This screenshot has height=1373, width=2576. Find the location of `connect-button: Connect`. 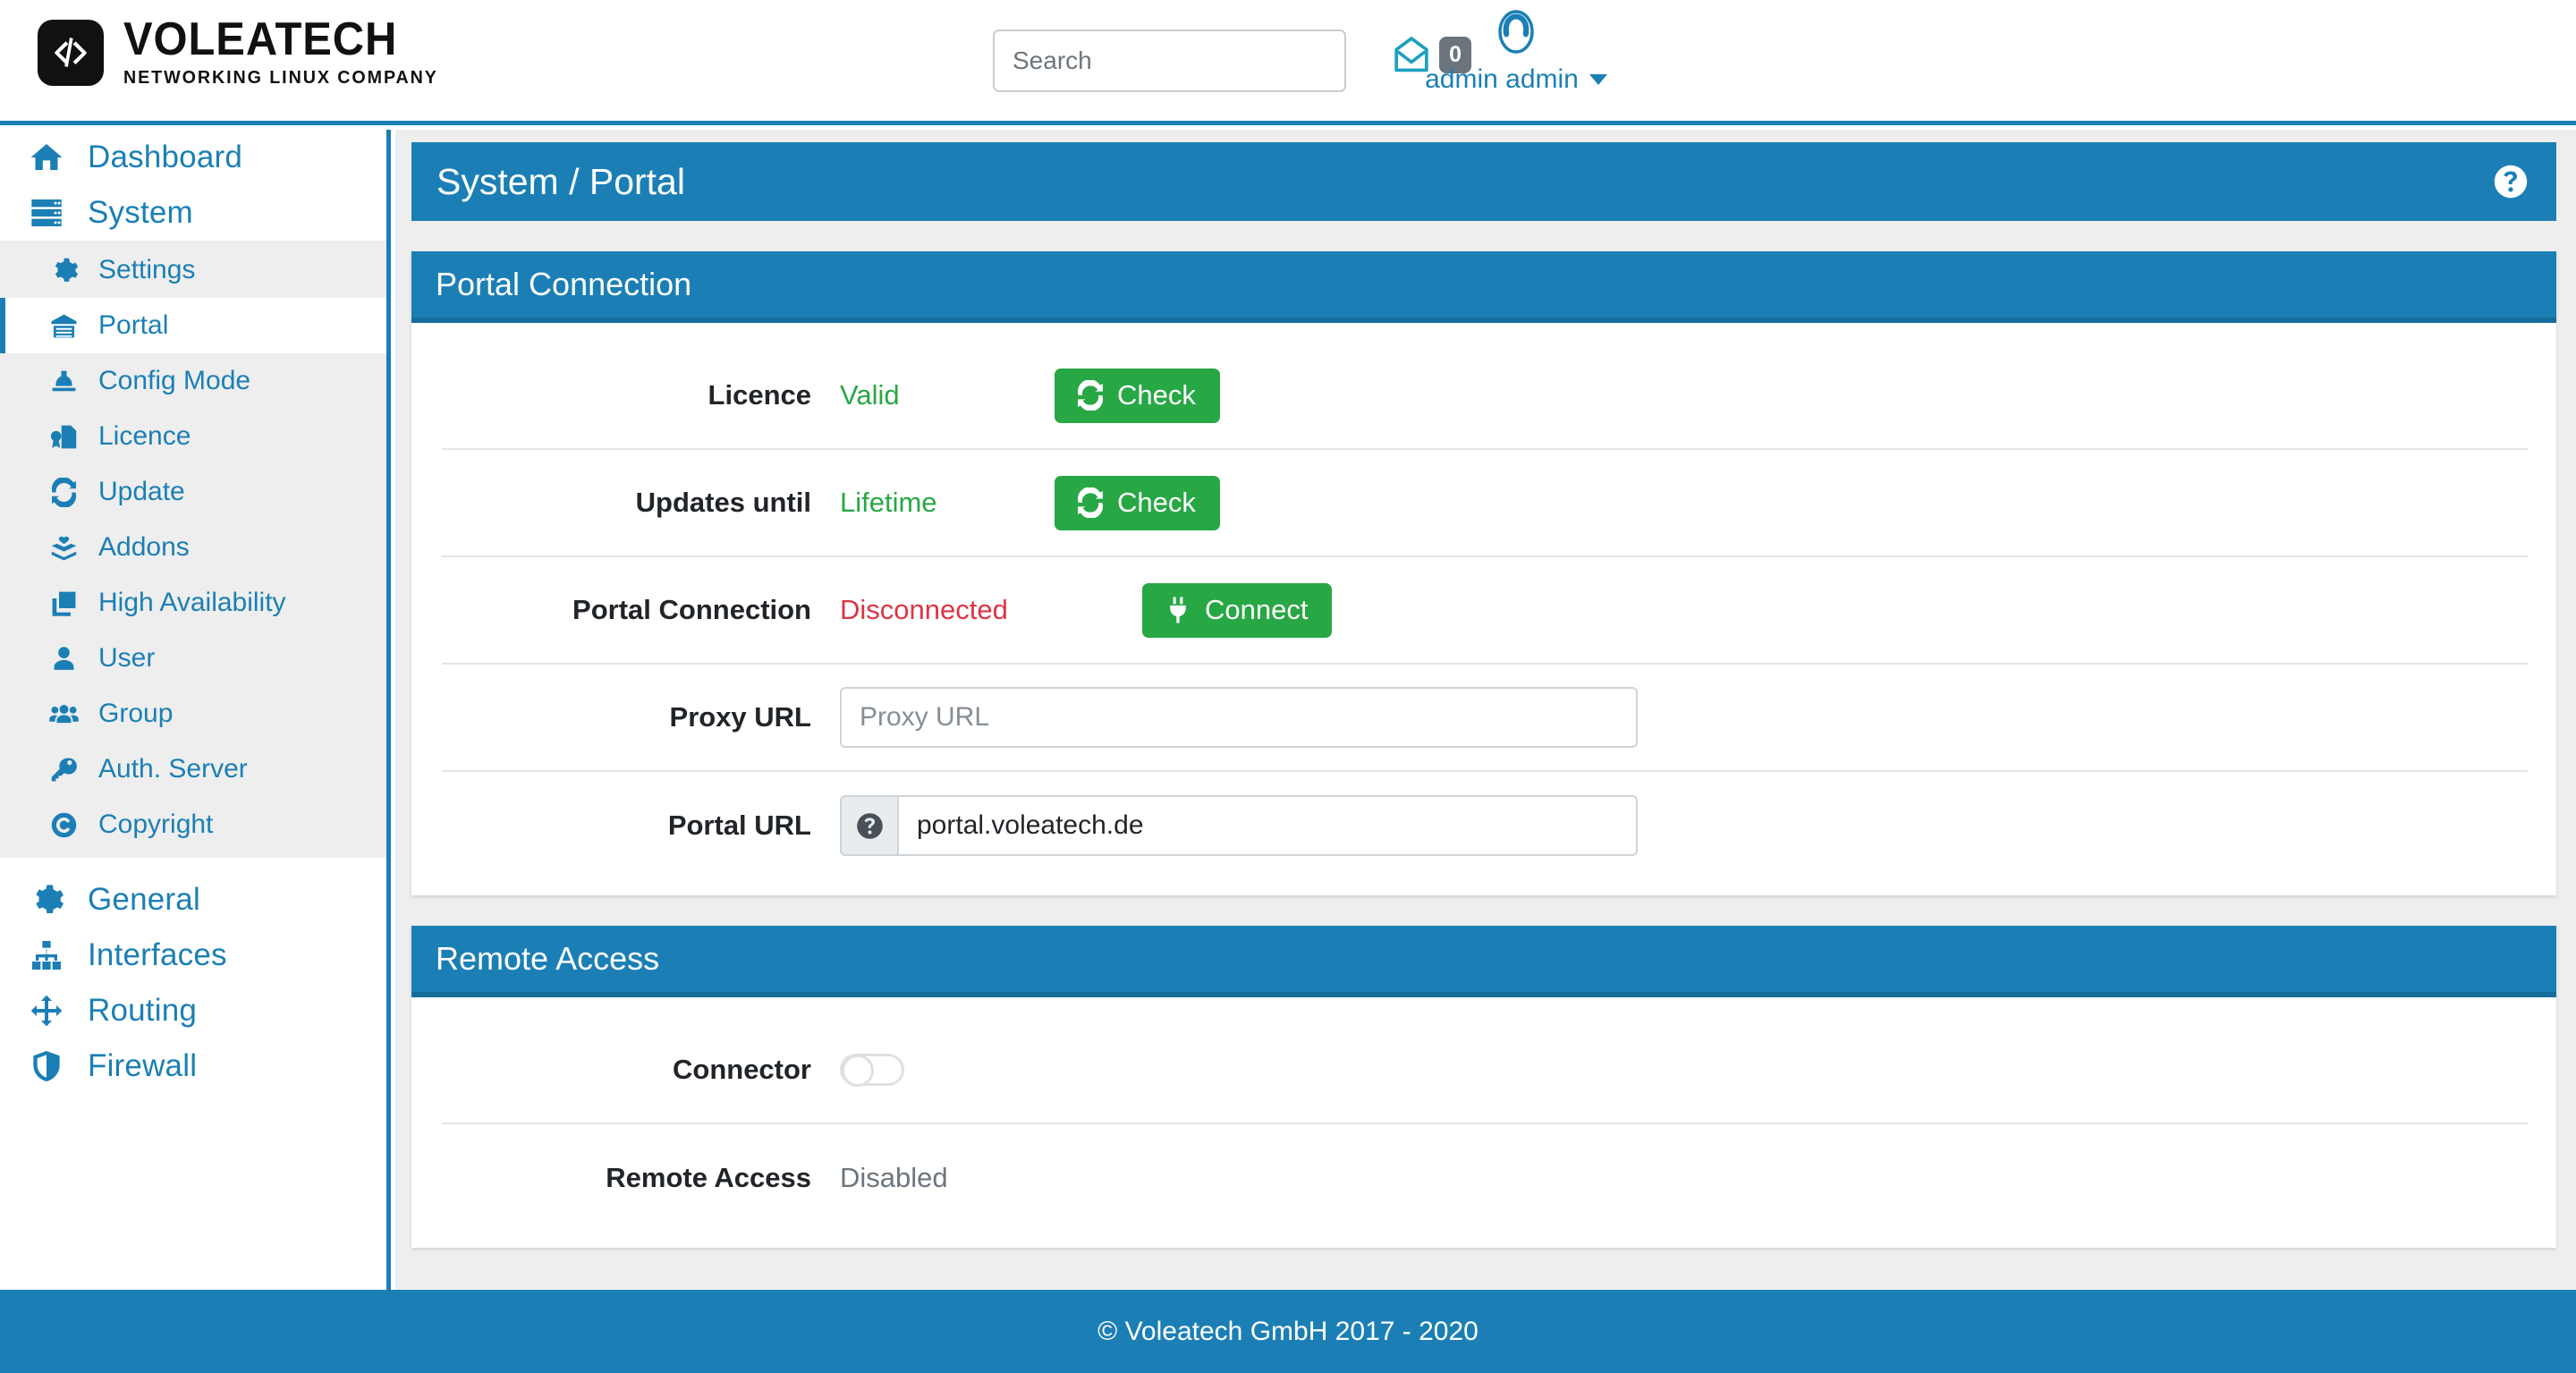

connect-button: Connect is located at coordinates (1237, 610).